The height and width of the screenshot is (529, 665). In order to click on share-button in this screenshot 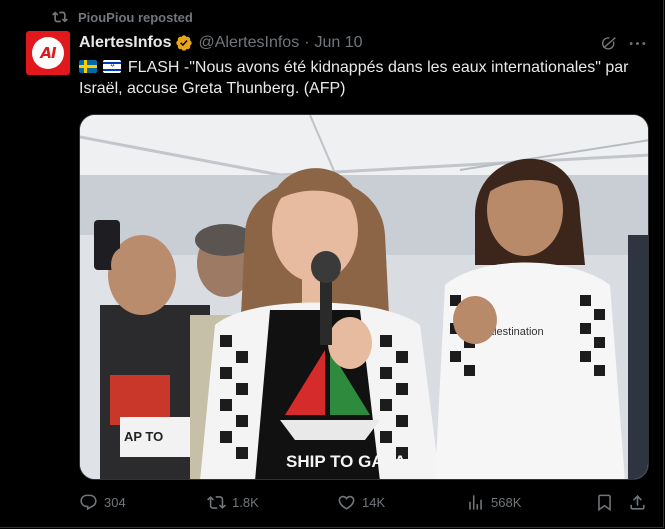, I will do `click(637, 502)`.